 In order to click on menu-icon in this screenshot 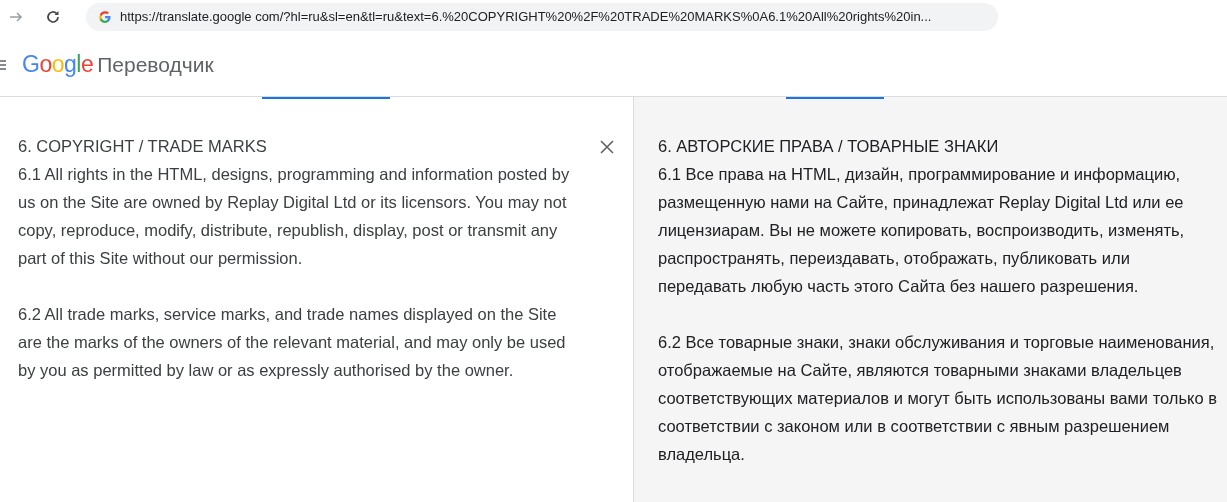, I will do `click(3, 64)`.